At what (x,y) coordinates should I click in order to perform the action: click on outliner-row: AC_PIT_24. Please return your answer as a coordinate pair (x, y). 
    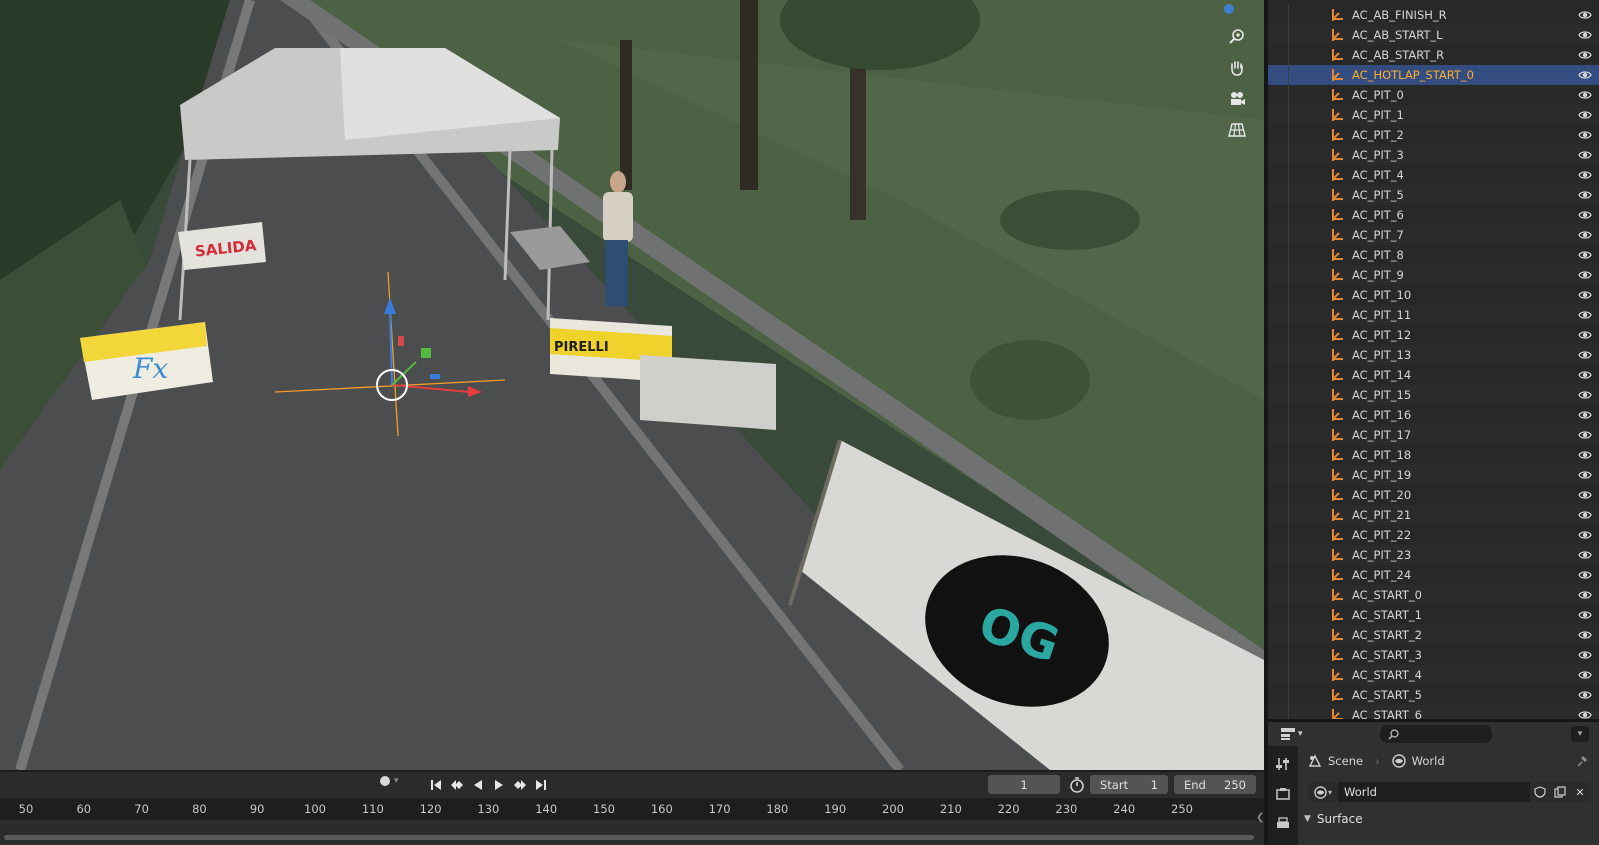
    Looking at the image, I should click on (1433, 575).